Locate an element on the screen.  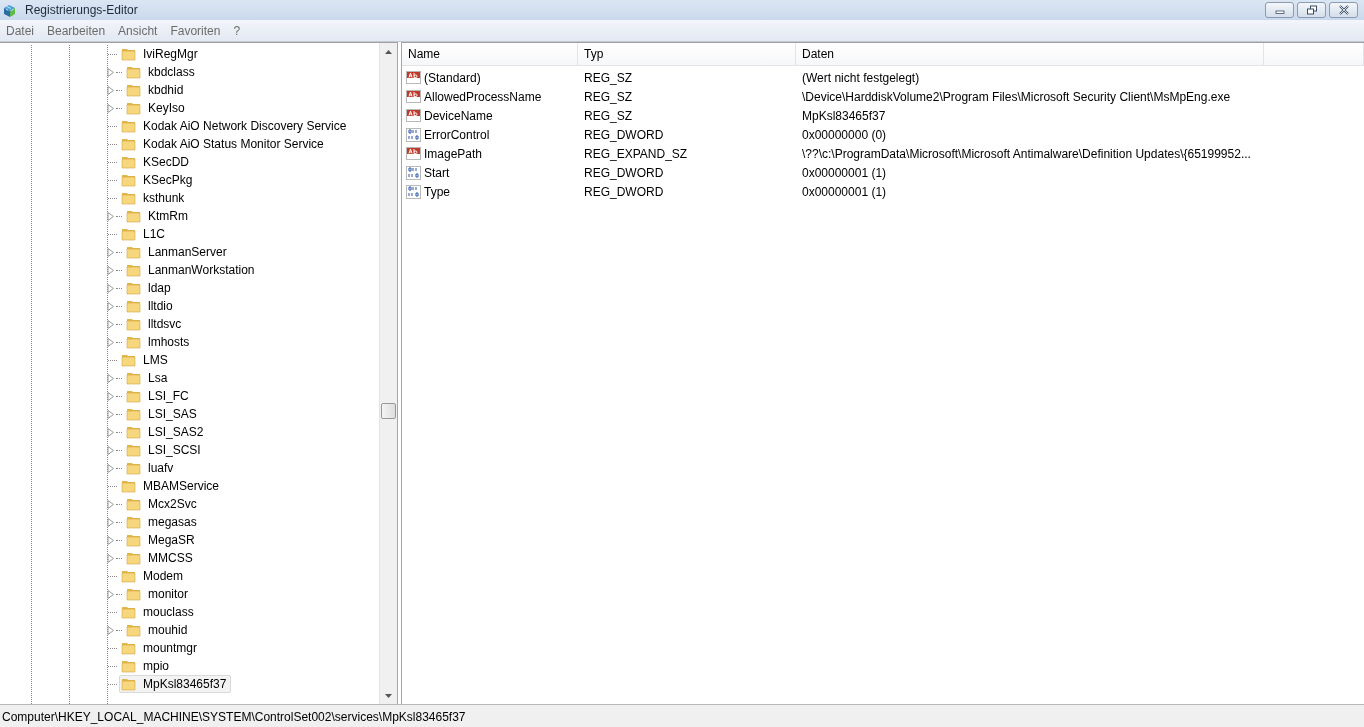
tree-item: L1C is located at coordinates (144, 234).